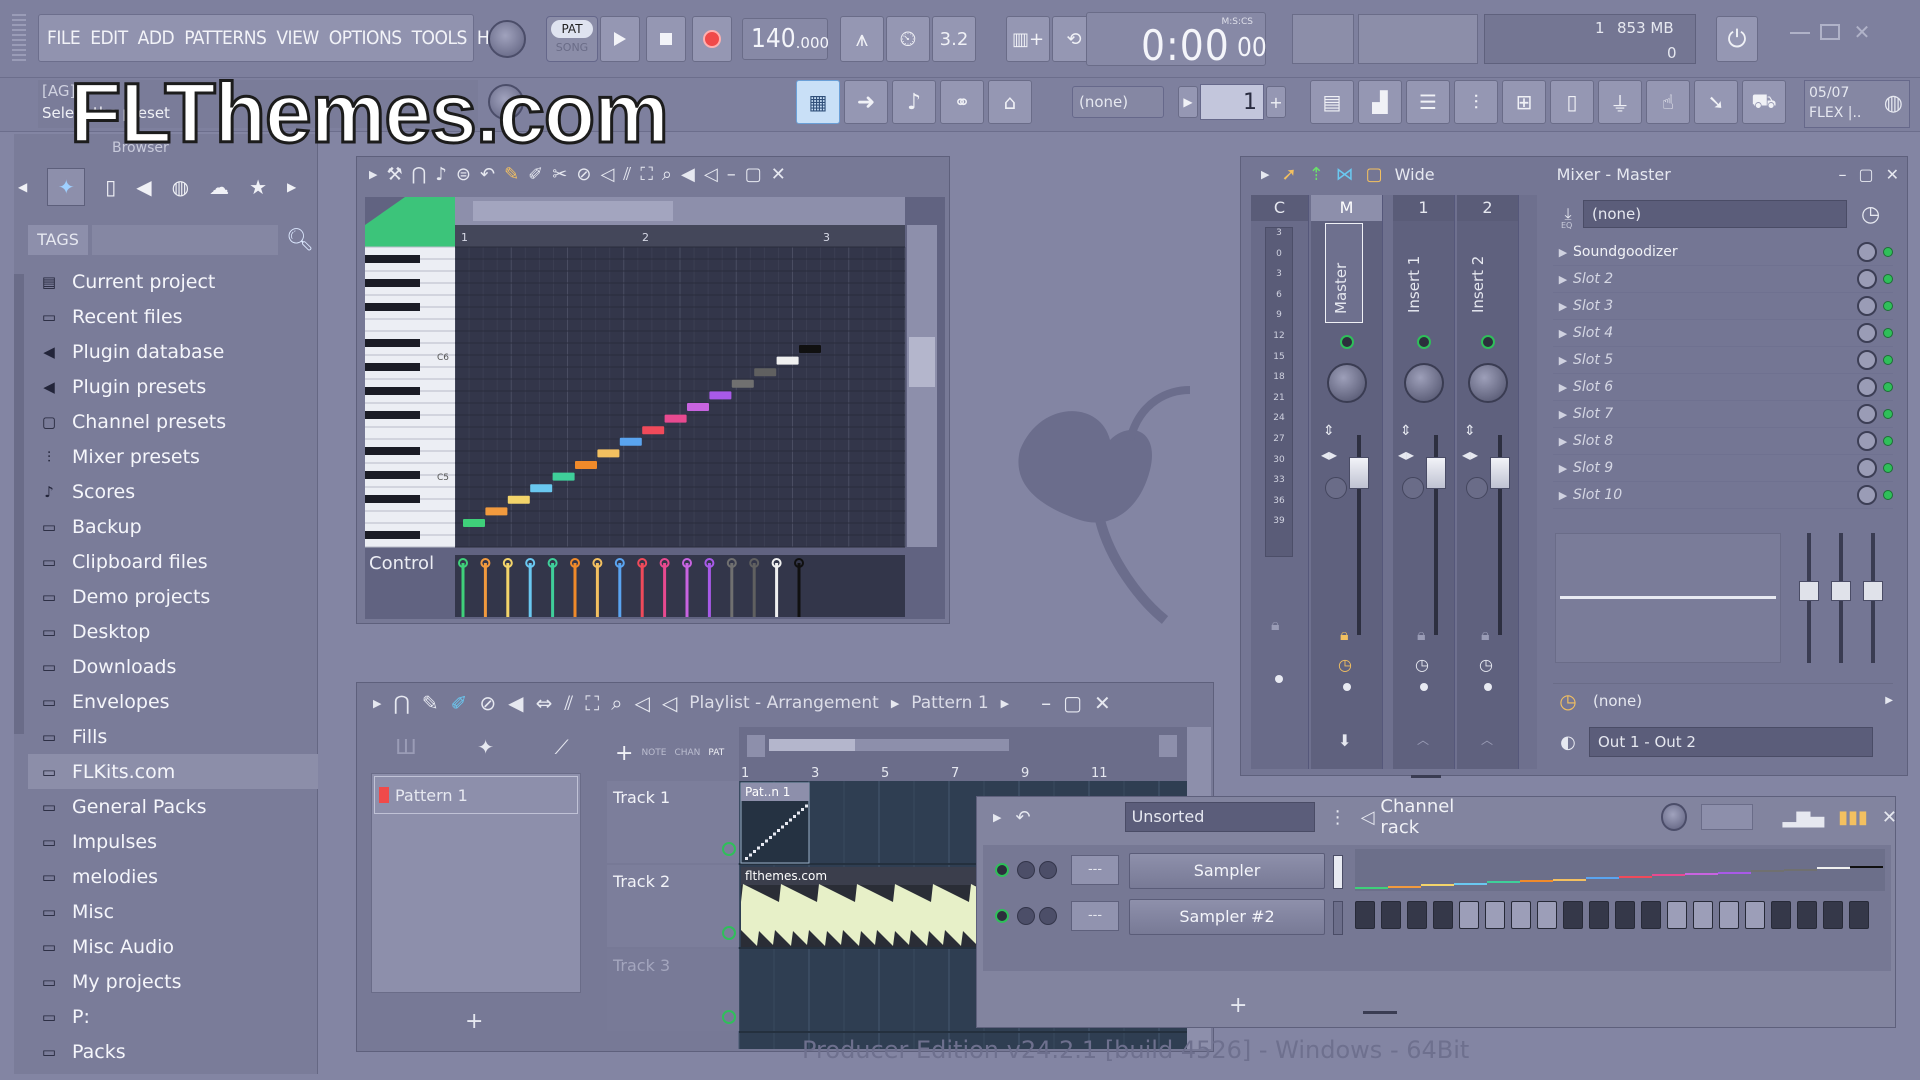 Image resolution: width=1920 pixels, height=1080 pixels. Describe the element at coordinates (1488, 482) in the screenshot. I see `mixer-track-2: 2 Insert 2 ⇕ ◂▸ 🔒︎ ◷ ︿` at that location.